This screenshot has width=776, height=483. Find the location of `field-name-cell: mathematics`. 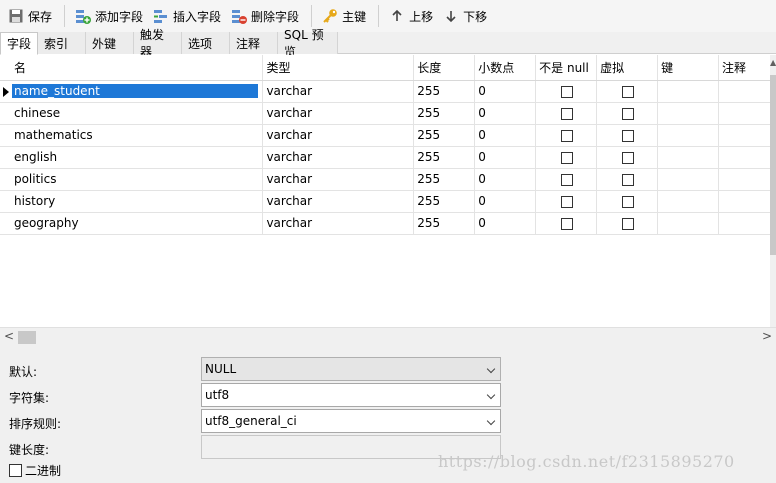

field-name-cell: mathematics is located at coordinates (137, 135).